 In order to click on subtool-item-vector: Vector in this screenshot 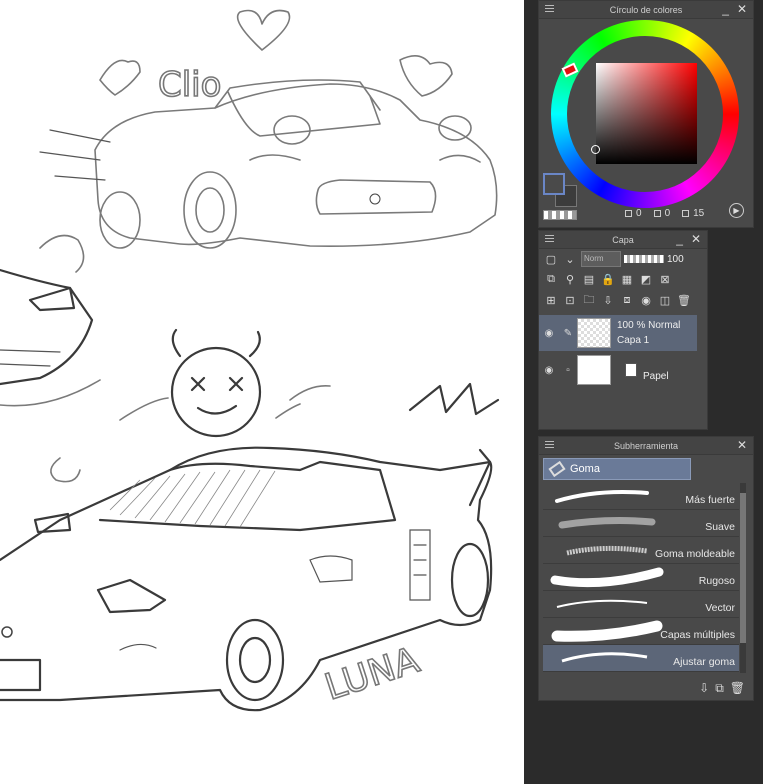, I will do `click(641, 604)`.